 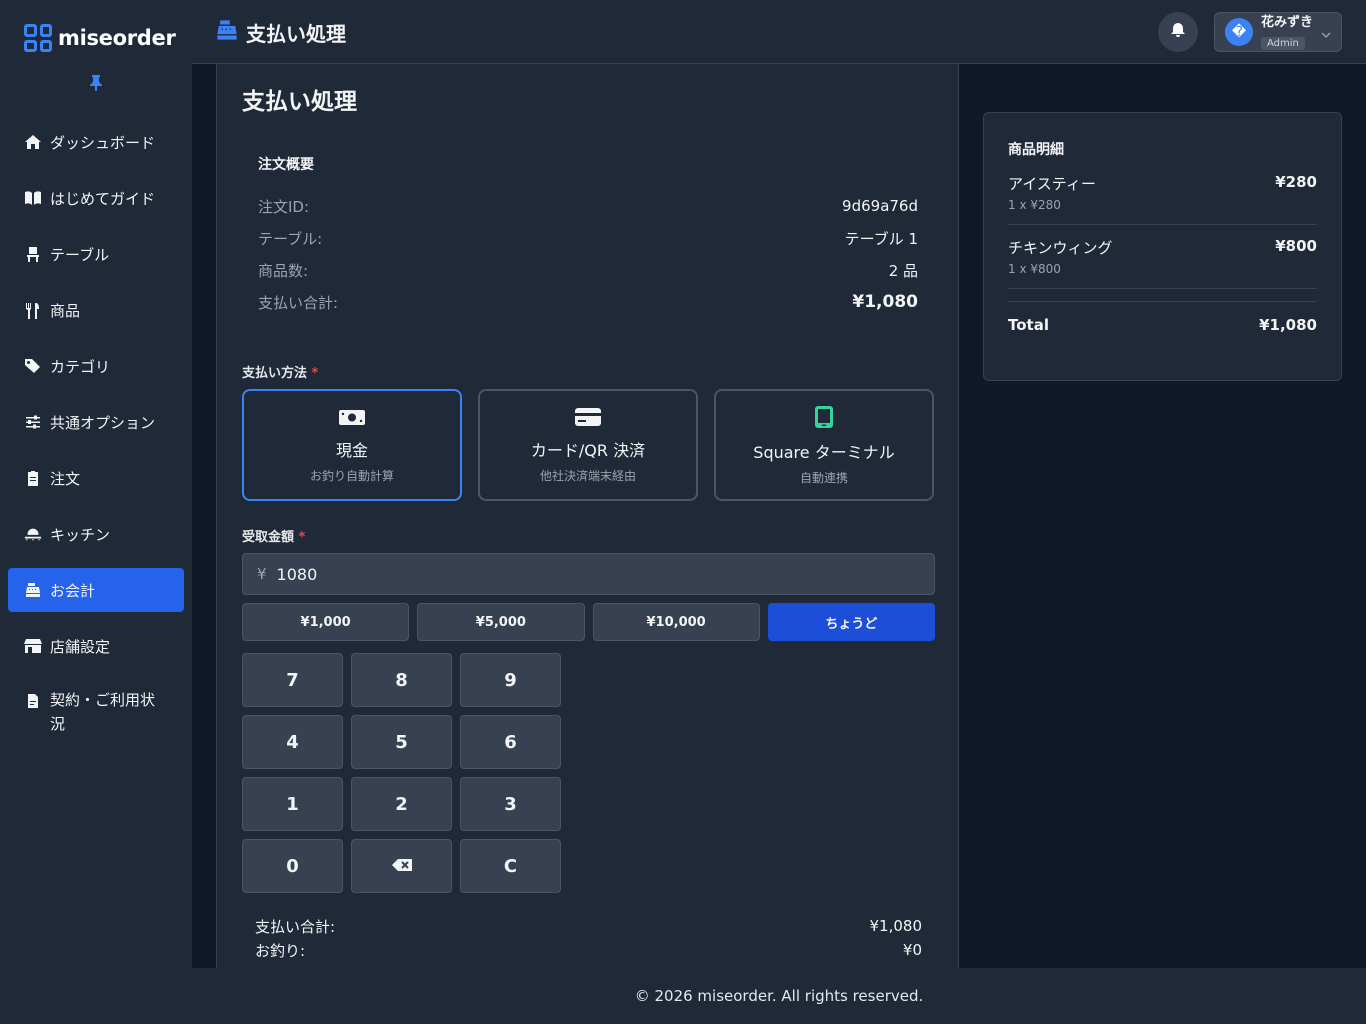 What do you see at coordinates (33, 534) in the screenshot?
I see `kitchen-icon` at bounding box center [33, 534].